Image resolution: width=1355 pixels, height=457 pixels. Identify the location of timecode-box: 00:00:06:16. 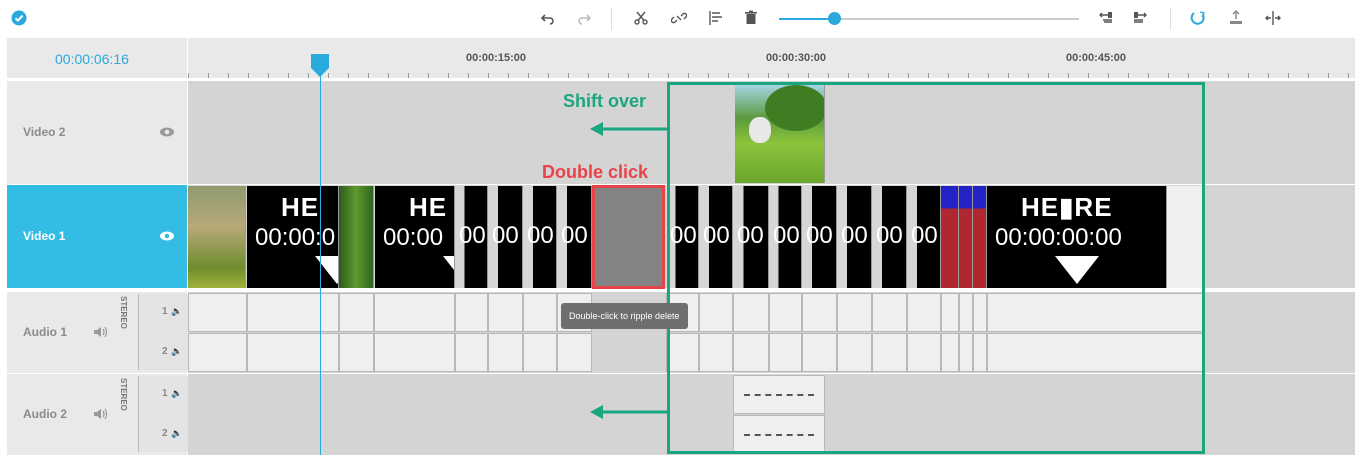
(97, 58).